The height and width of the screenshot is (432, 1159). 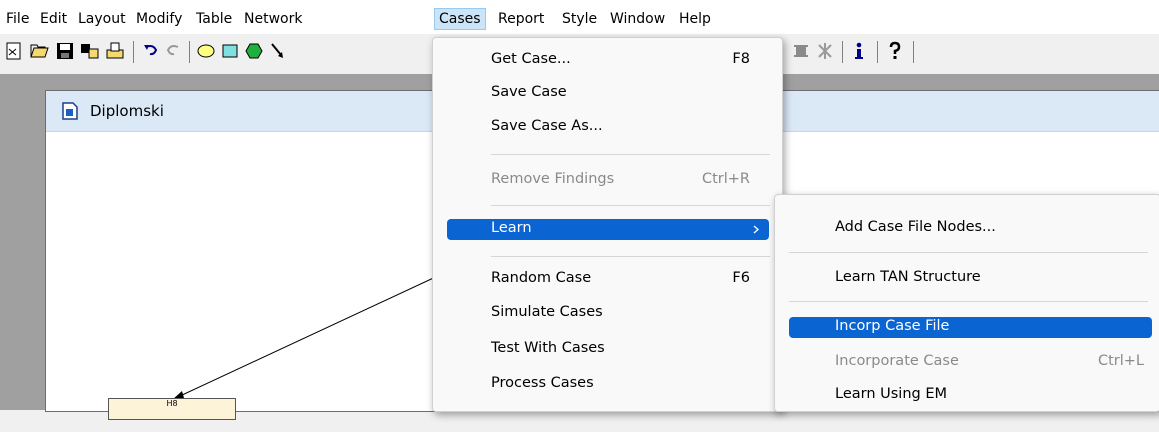 What do you see at coordinates (115, 51) in the screenshot?
I see `print-icon` at bounding box center [115, 51].